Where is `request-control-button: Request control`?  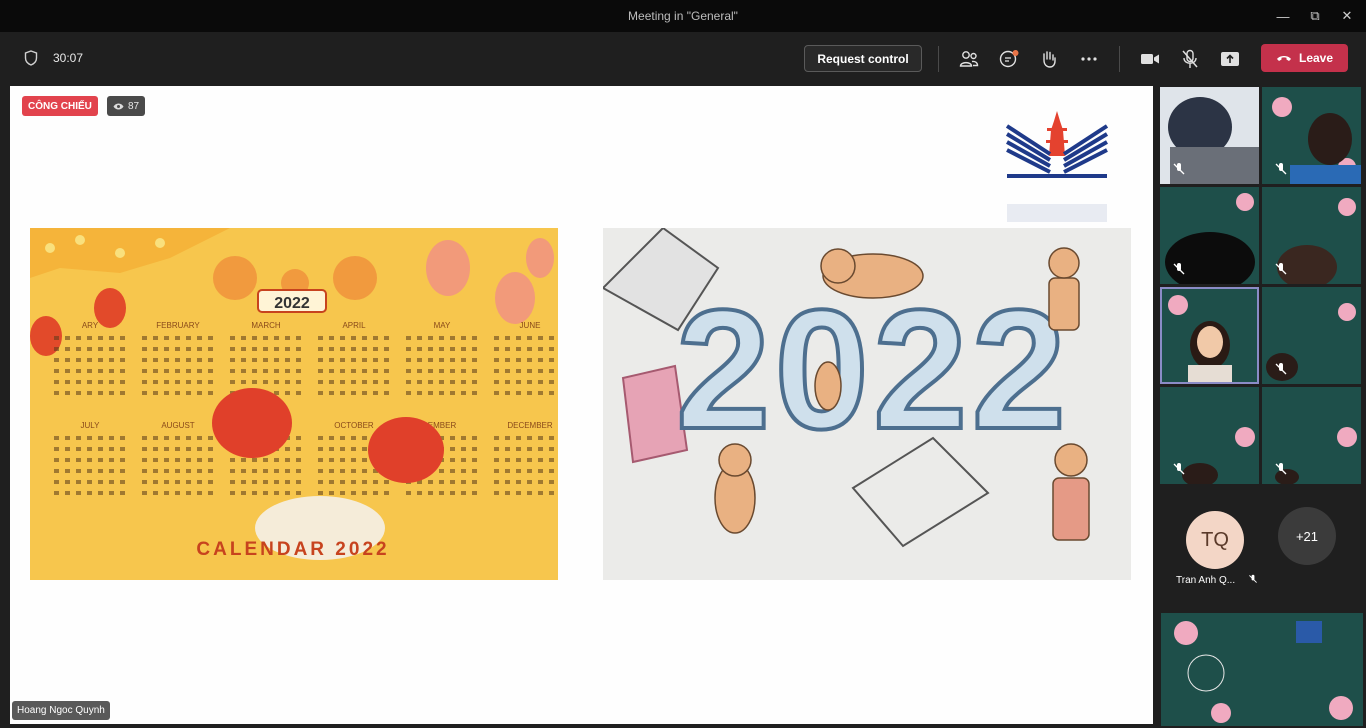 request-control-button: Request control is located at coordinates (863, 58).